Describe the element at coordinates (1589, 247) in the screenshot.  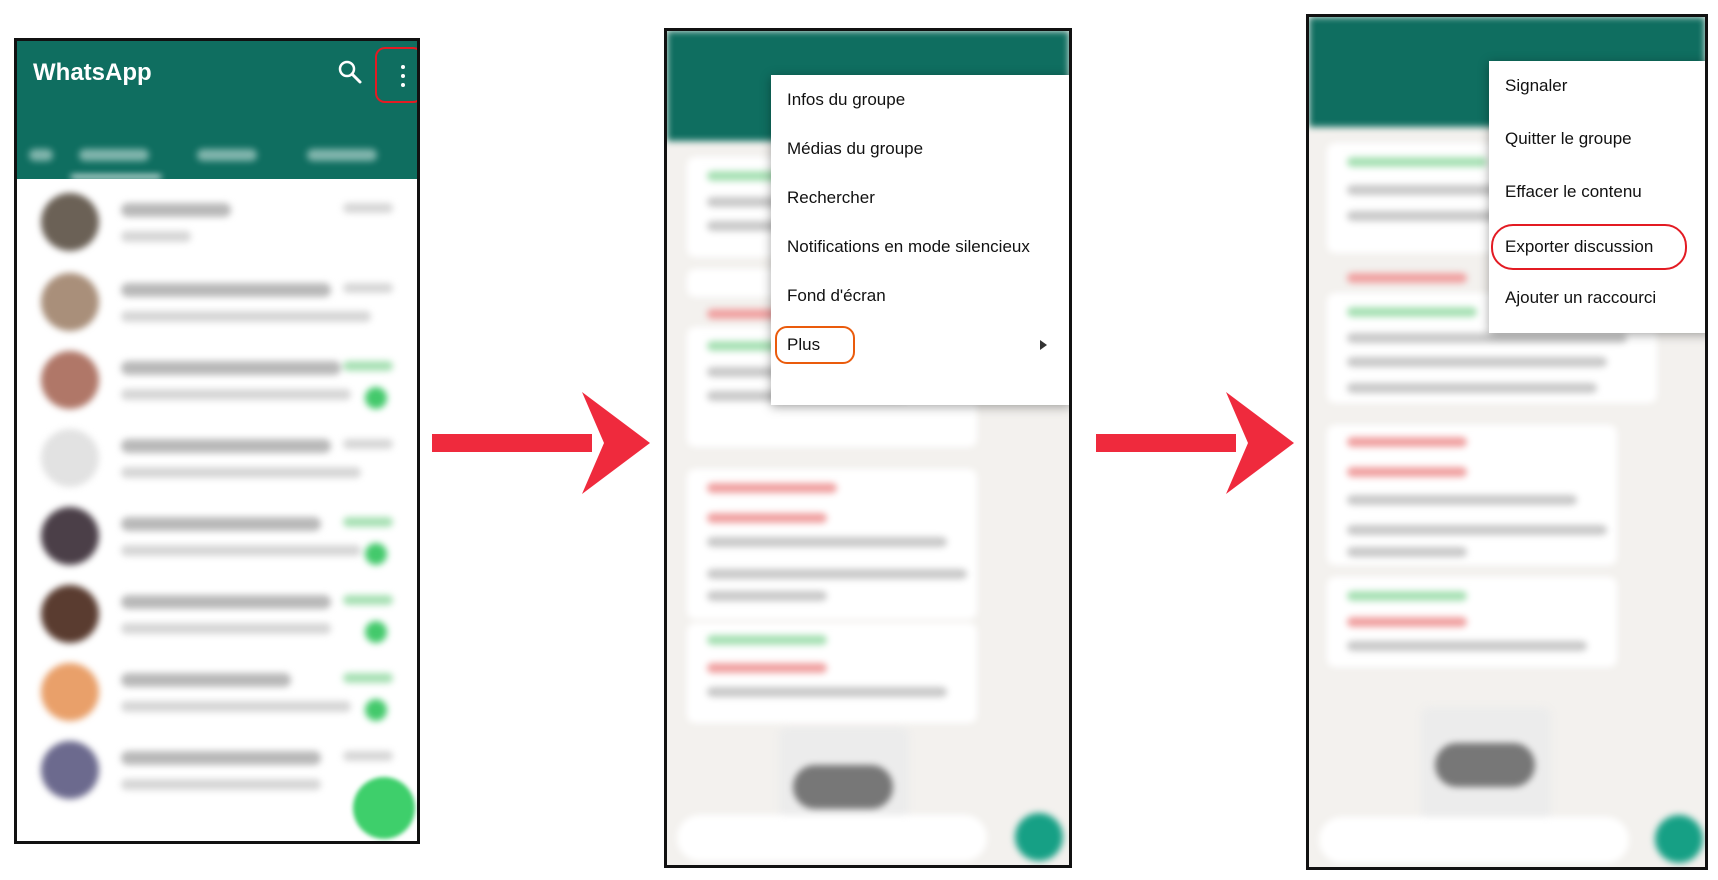
I see `export-highlight-circle` at that location.